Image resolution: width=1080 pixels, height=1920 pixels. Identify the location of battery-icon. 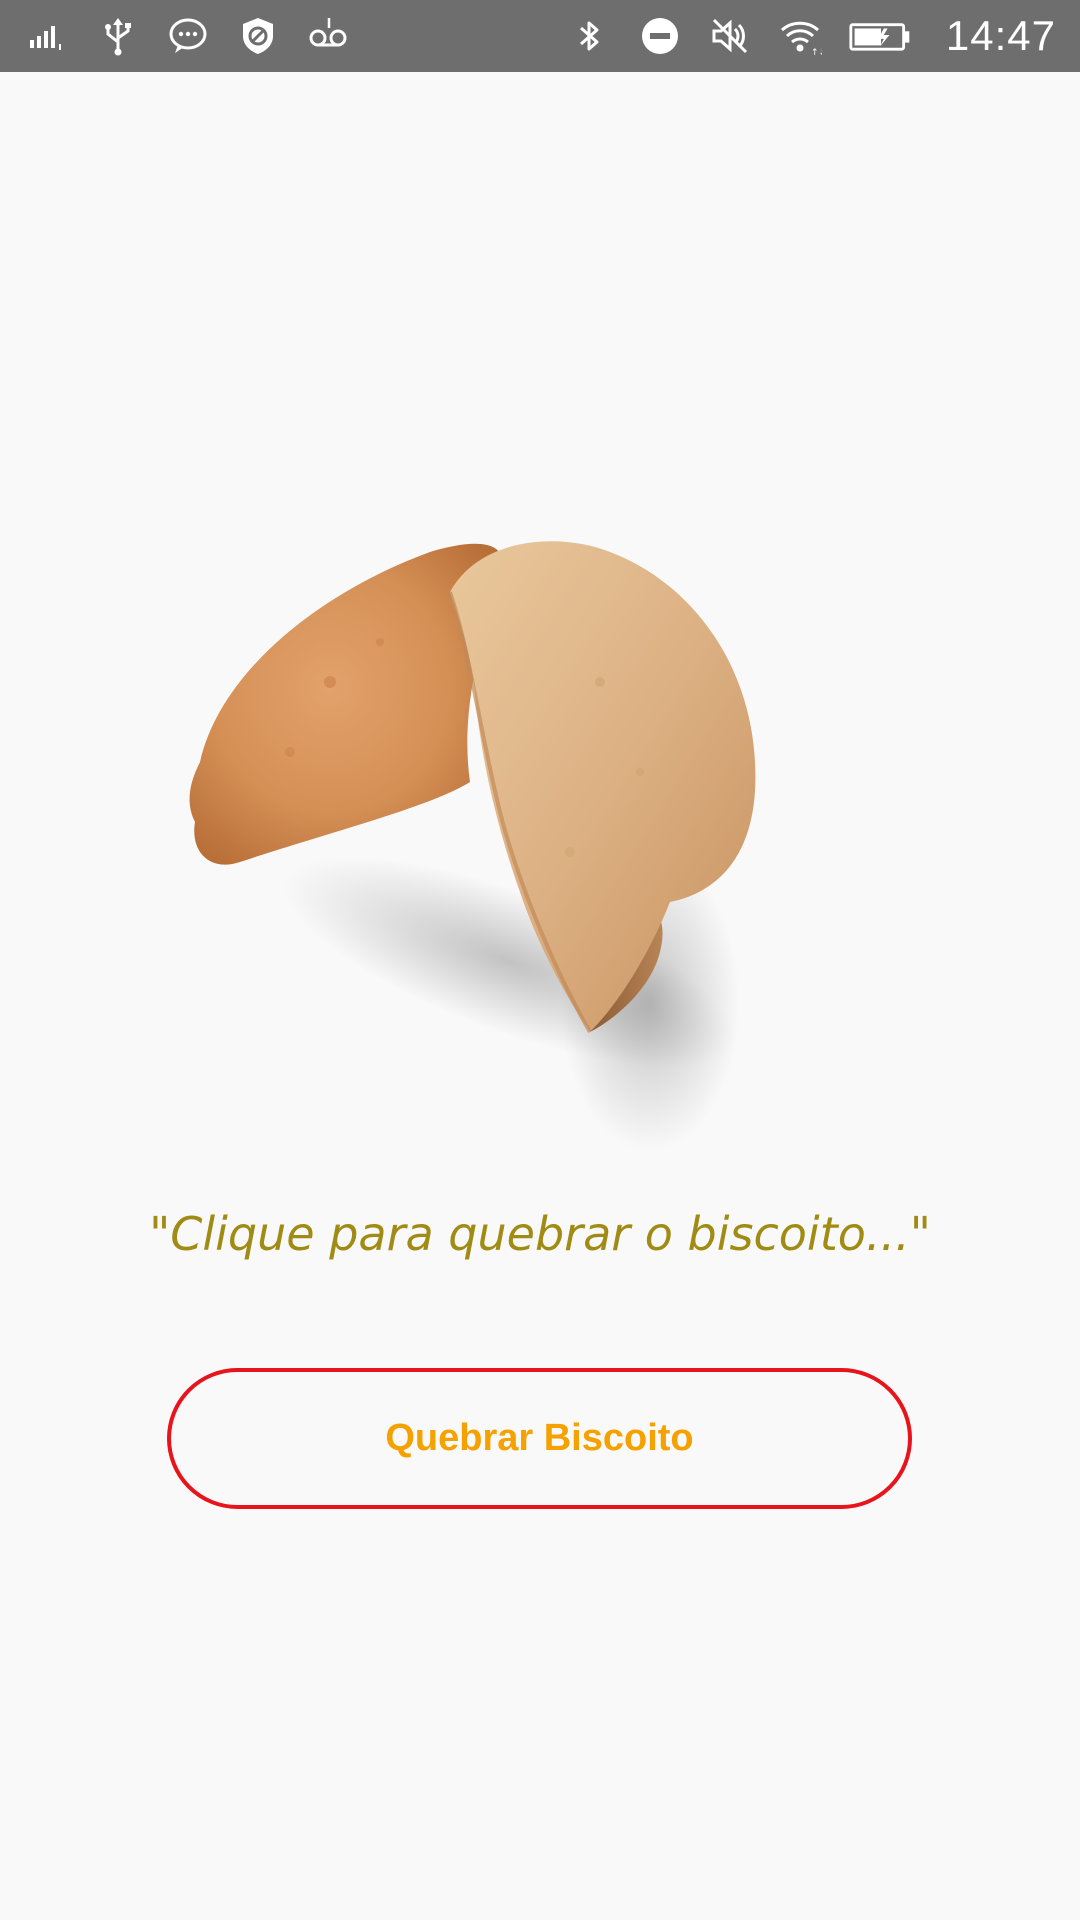
(881, 36).